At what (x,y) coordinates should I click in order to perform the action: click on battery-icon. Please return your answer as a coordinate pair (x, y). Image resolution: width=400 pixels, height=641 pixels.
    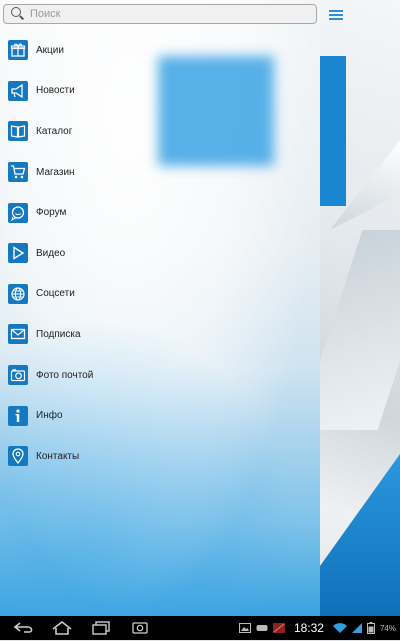
    Looking at the image, I should click on (370, 628).